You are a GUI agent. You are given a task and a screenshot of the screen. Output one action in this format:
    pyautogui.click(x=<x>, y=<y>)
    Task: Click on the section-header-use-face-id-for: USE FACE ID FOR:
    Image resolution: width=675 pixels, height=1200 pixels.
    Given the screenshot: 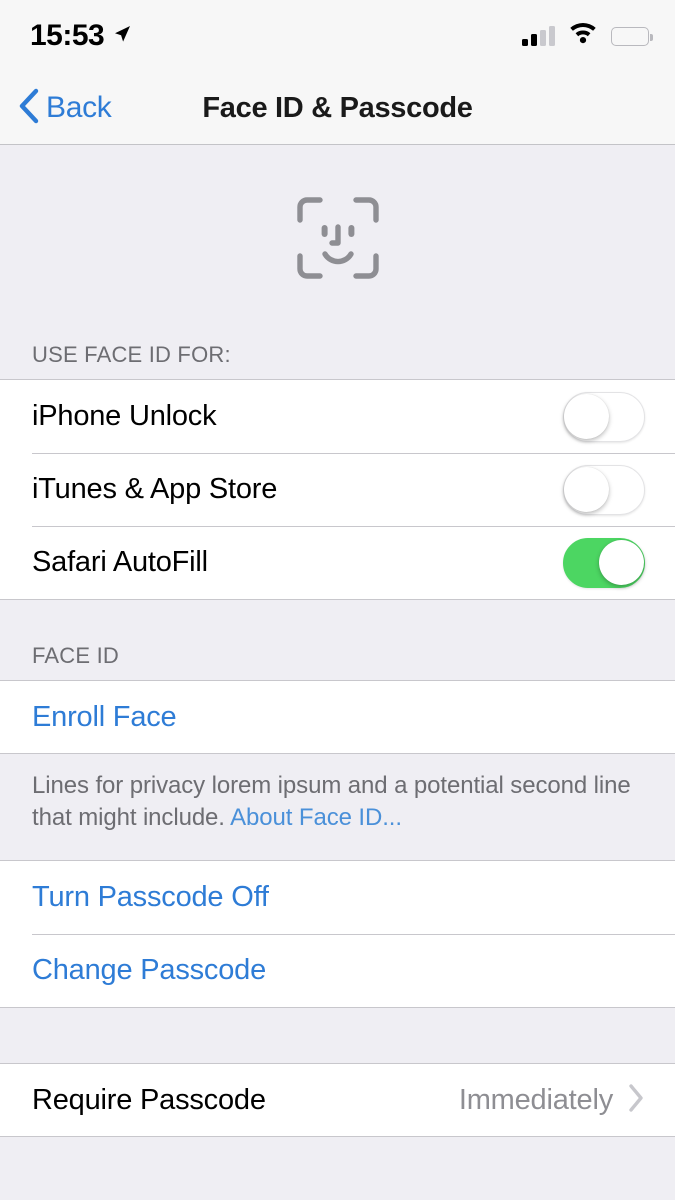 What is the action you would take?
    pyautogui.click(x=337, y=357)
    